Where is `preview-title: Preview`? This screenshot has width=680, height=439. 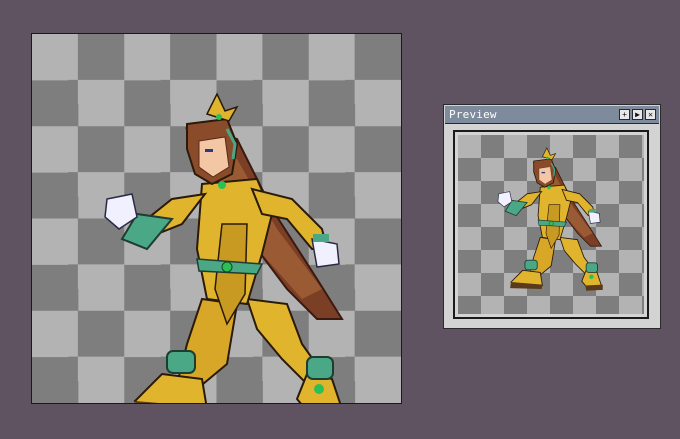
preview-title: Preview is located at coordinates (473, 114).